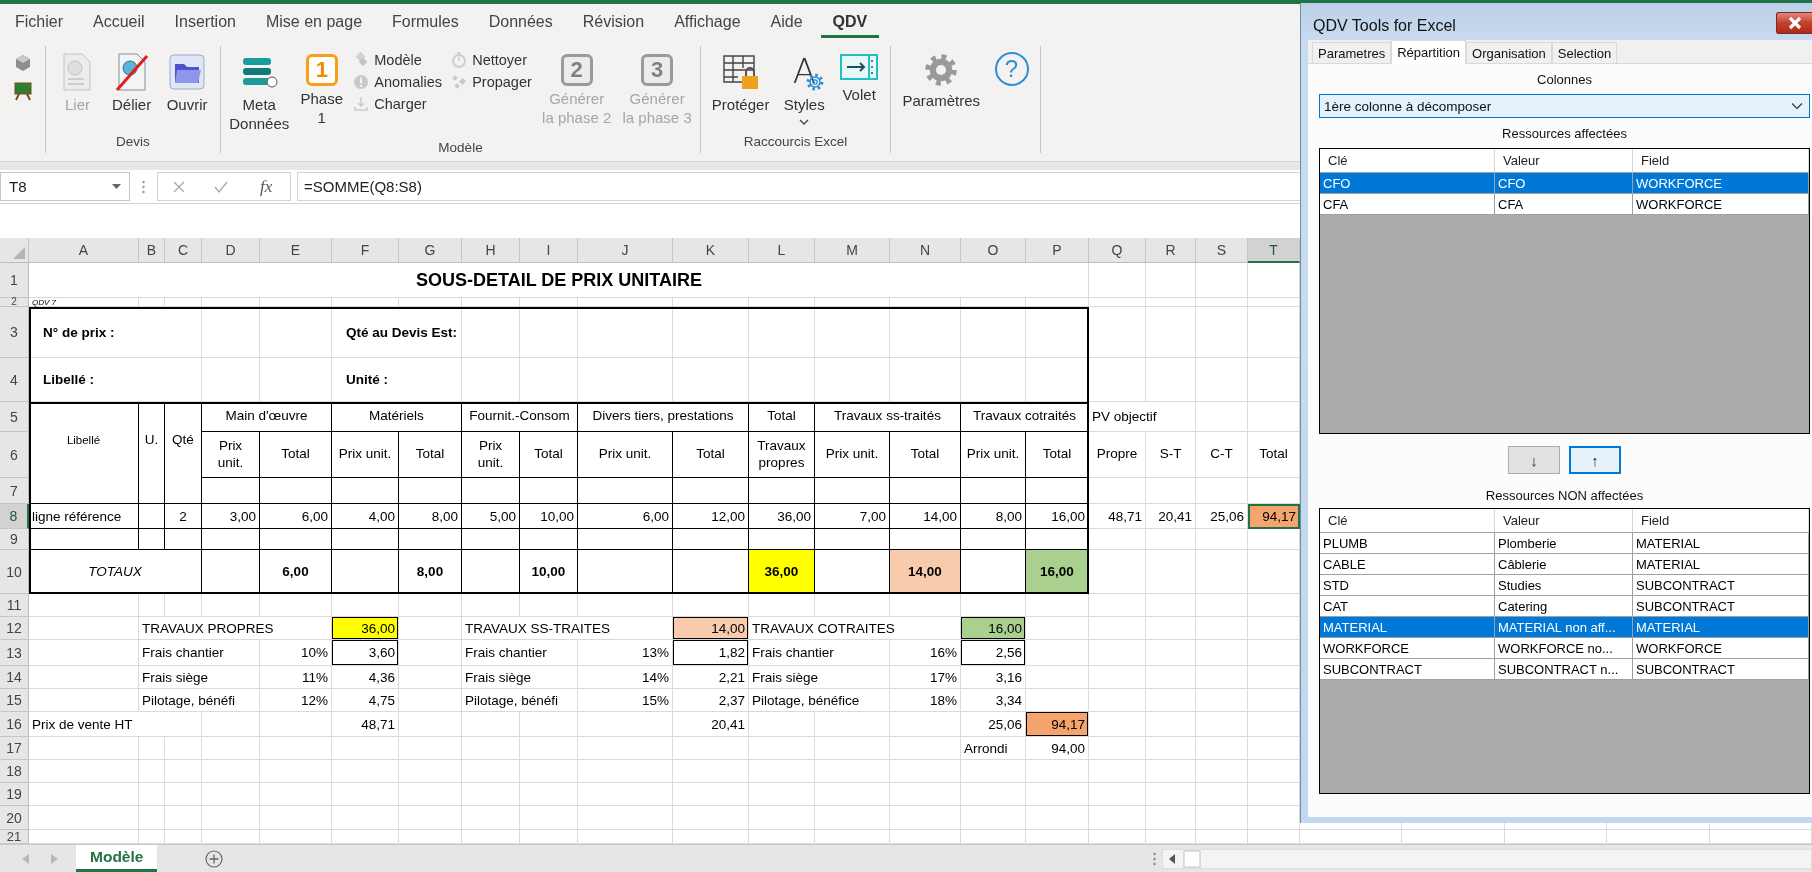 Image resolution: width=1812 pixels, height=872 pixels. I want to click on list-row: SUBCONTRACT SUBCONTRACT n... SUBCONTRACT, so click(1564, 669).